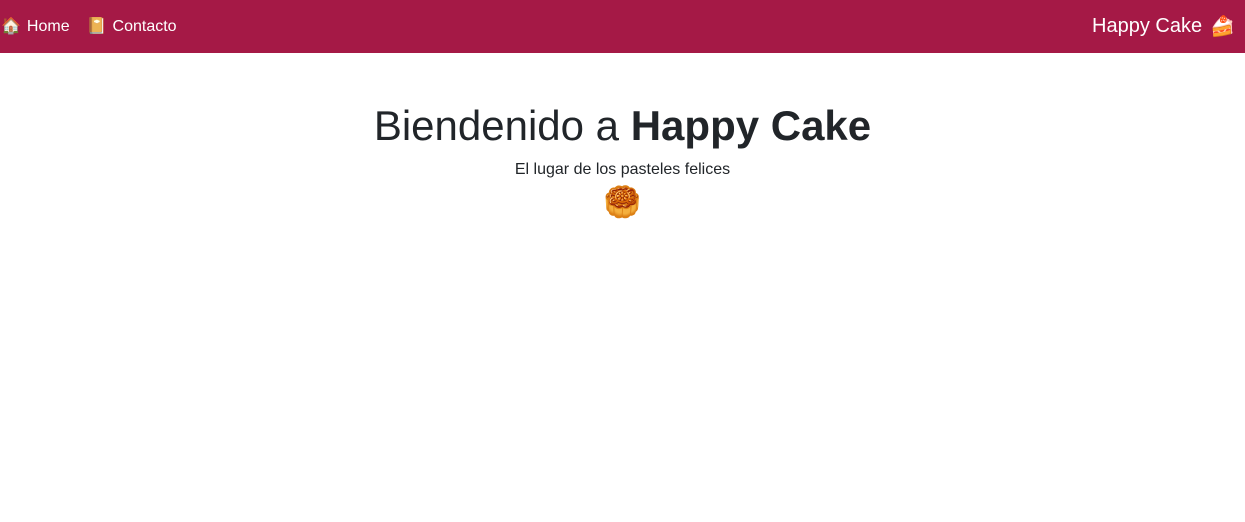  What do you see at coordinates (622, 169) in the screenshot?
I see `page-subtitle: El lugar de los pasteles felices` at bounding box center [622, 169].